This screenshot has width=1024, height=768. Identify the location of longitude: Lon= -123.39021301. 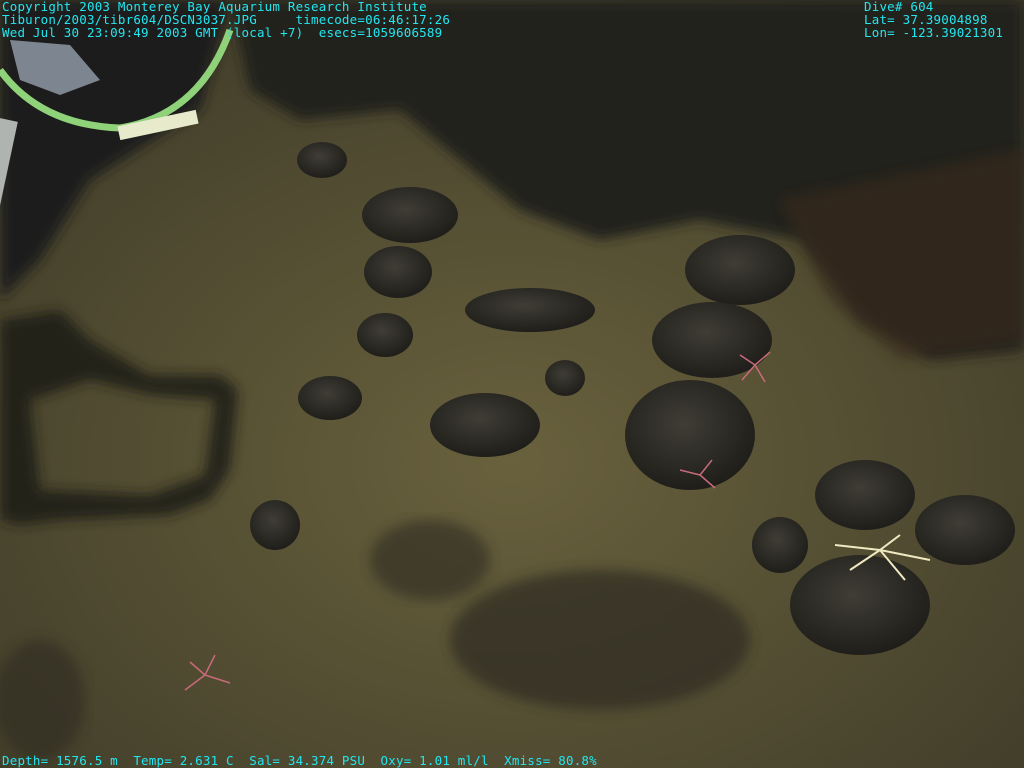
(934, 32).